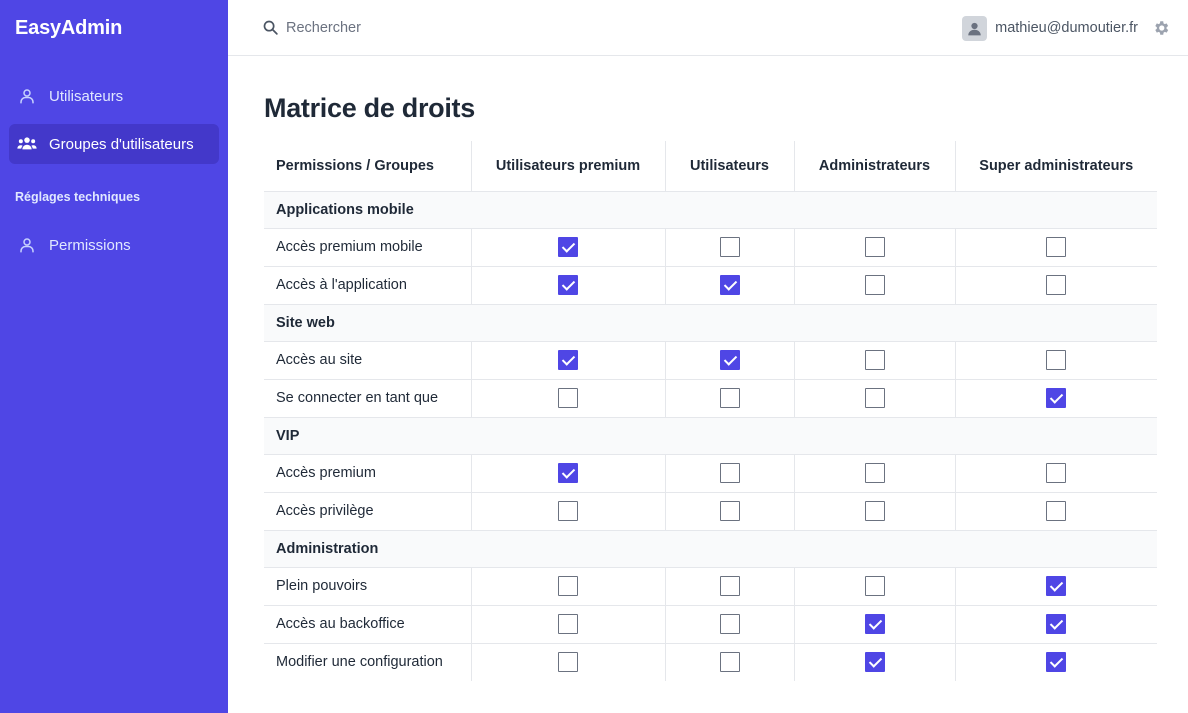 This screenshot has width=1188, height=713. I want to click on table-row: Accès privilège, so click(710, 511).